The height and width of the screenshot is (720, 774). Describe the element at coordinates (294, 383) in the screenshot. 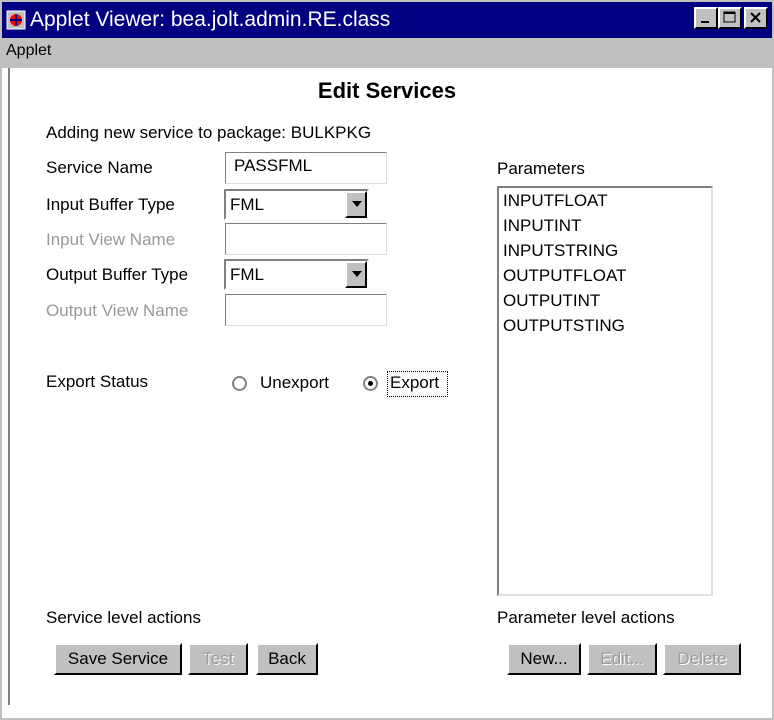

I see `unexport-radio-label: Unexport` at that location.